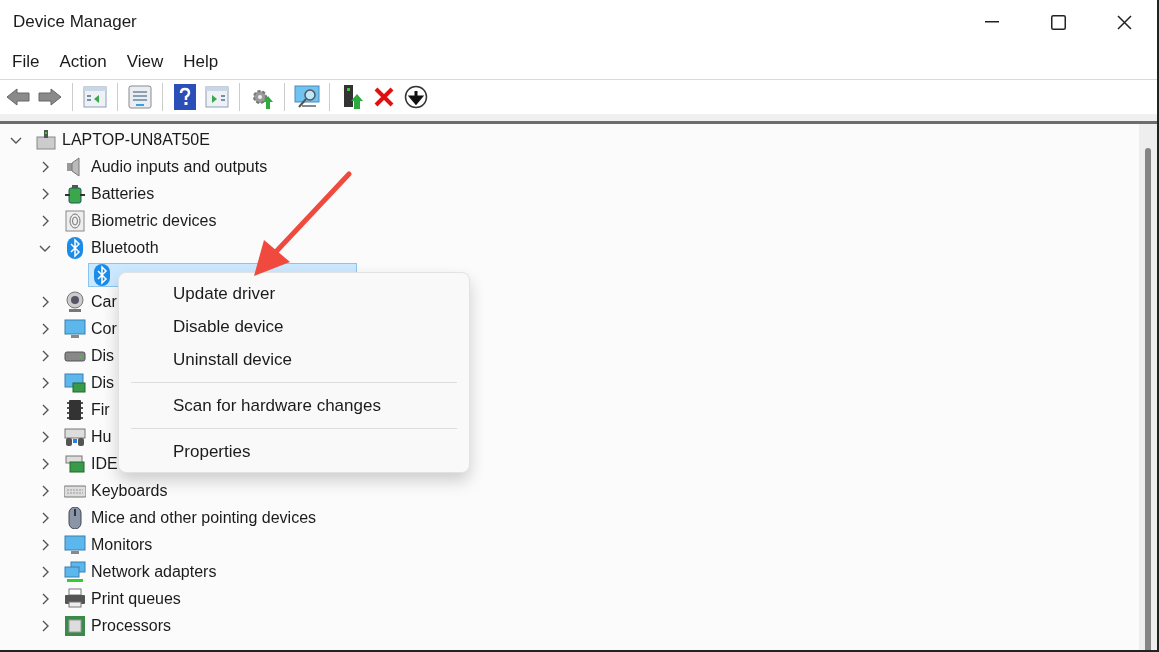 The width and height of the screenshot is (1159, 652). I want to click on tree-item-label: Processors, so click(131, 625).